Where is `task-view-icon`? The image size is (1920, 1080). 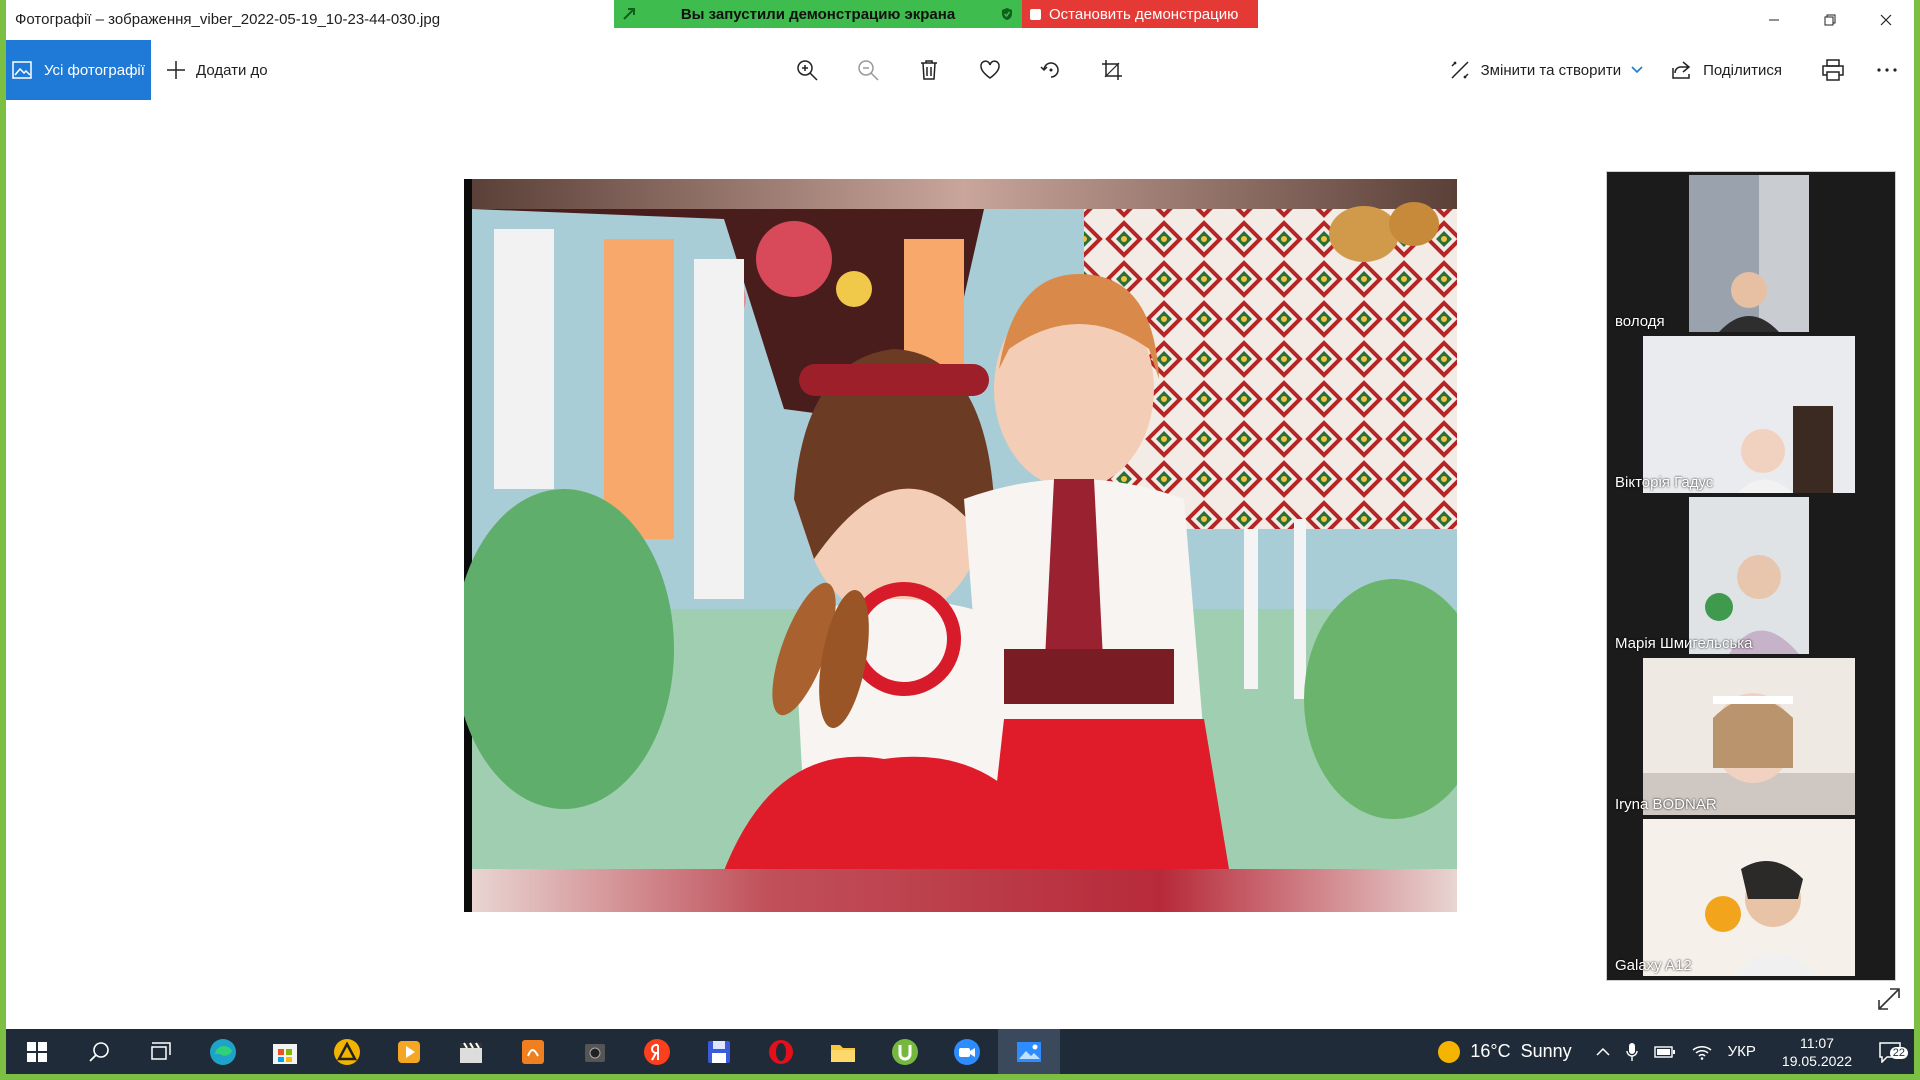 task-view-icon is located at coordinates (161, 1050).